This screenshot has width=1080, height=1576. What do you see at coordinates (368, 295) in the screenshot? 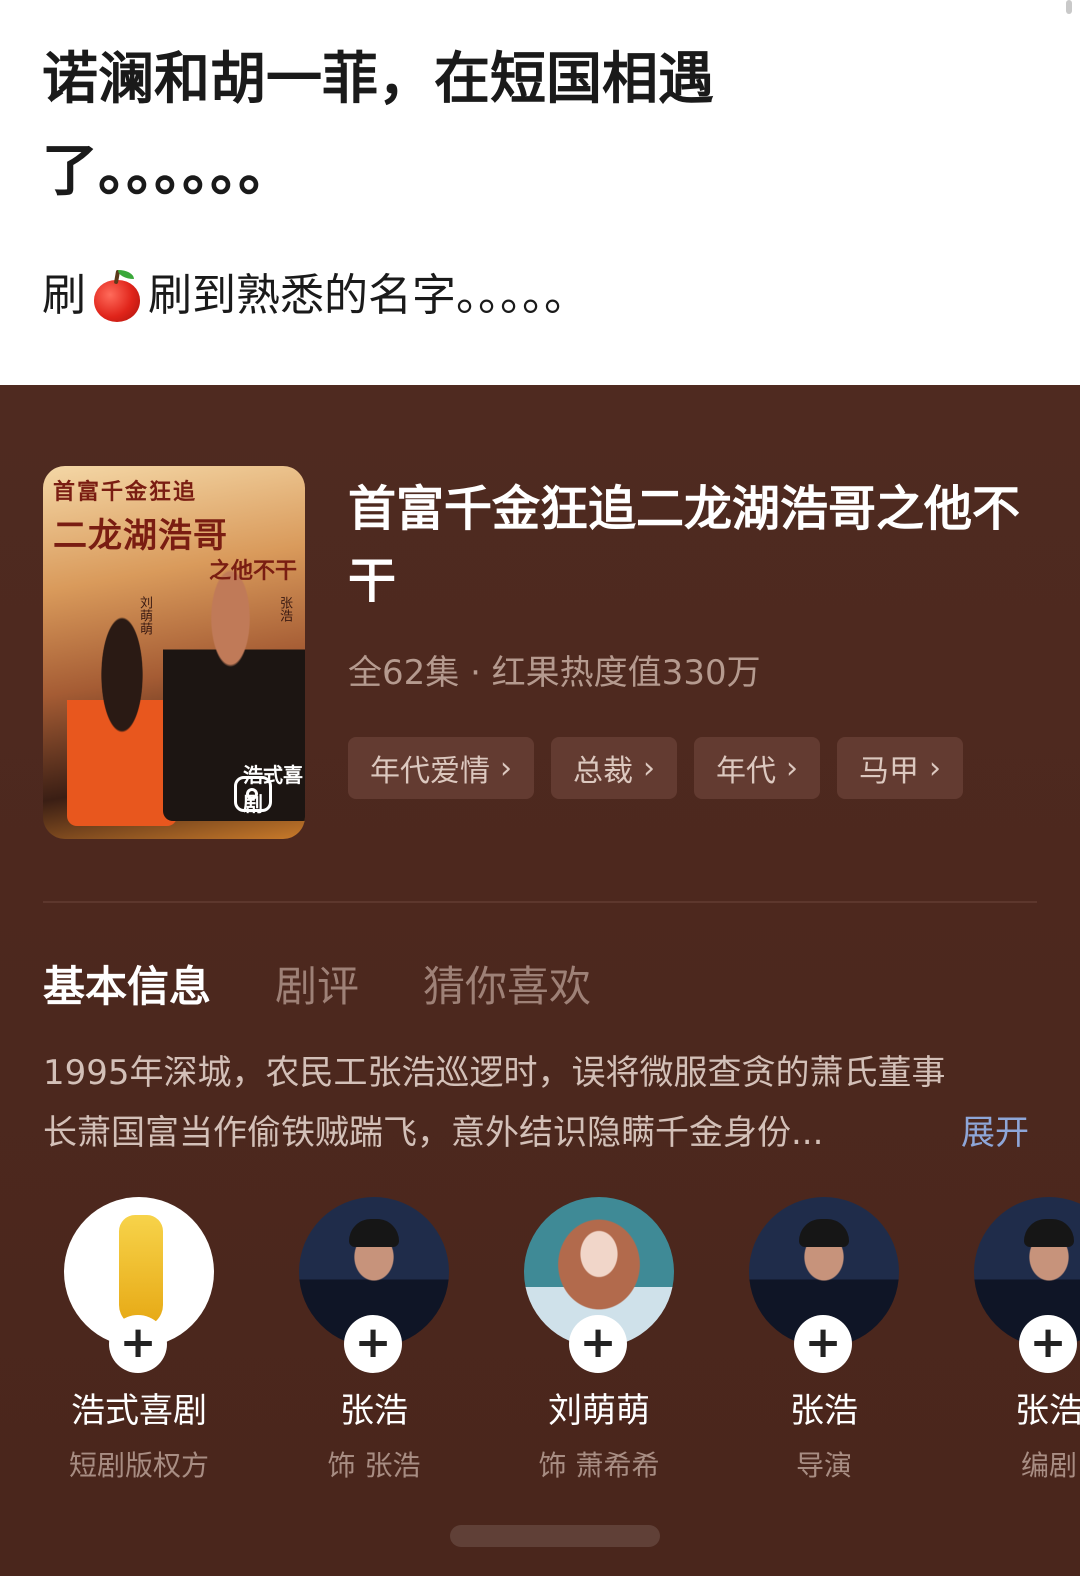
I see `post-text-suffix: 刷到熟悉的名字。。。。。` at bounding box center [368, 295].